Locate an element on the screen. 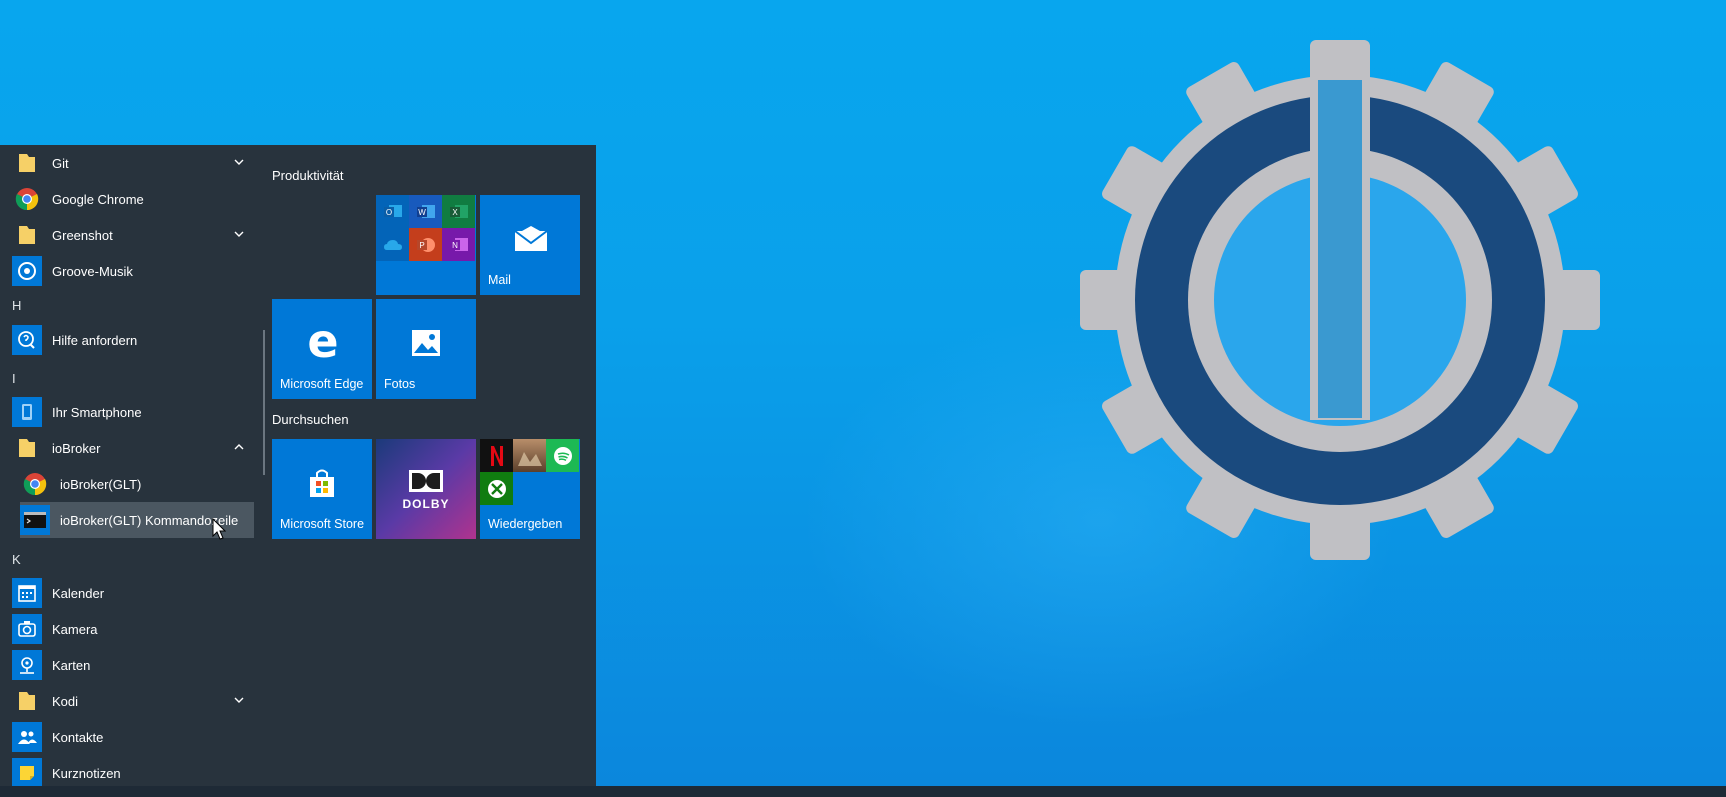  powerpoint-letter: P is located at coordinates (421, 245).